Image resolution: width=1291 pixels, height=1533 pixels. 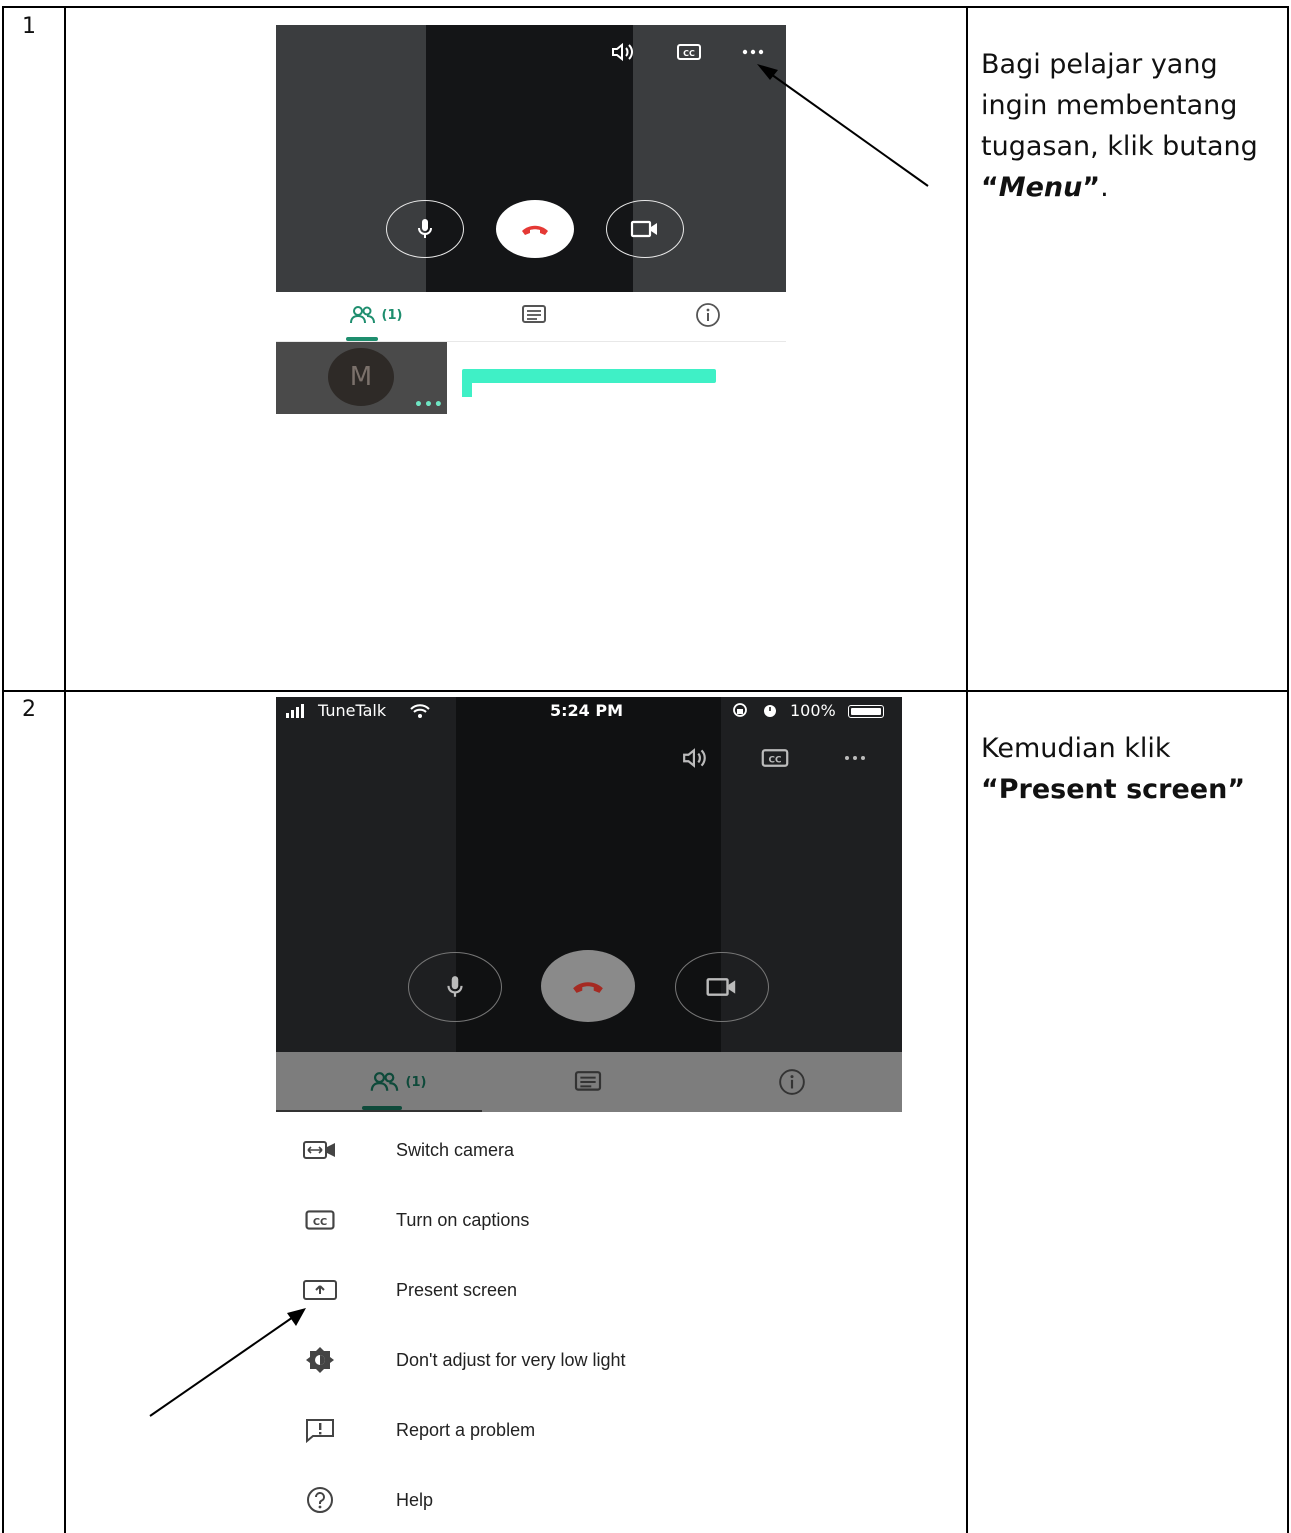 What do you see at coordinates (320, 1500) in the screenshot?
I see `help-icon` at bounding box center [320, 1500].